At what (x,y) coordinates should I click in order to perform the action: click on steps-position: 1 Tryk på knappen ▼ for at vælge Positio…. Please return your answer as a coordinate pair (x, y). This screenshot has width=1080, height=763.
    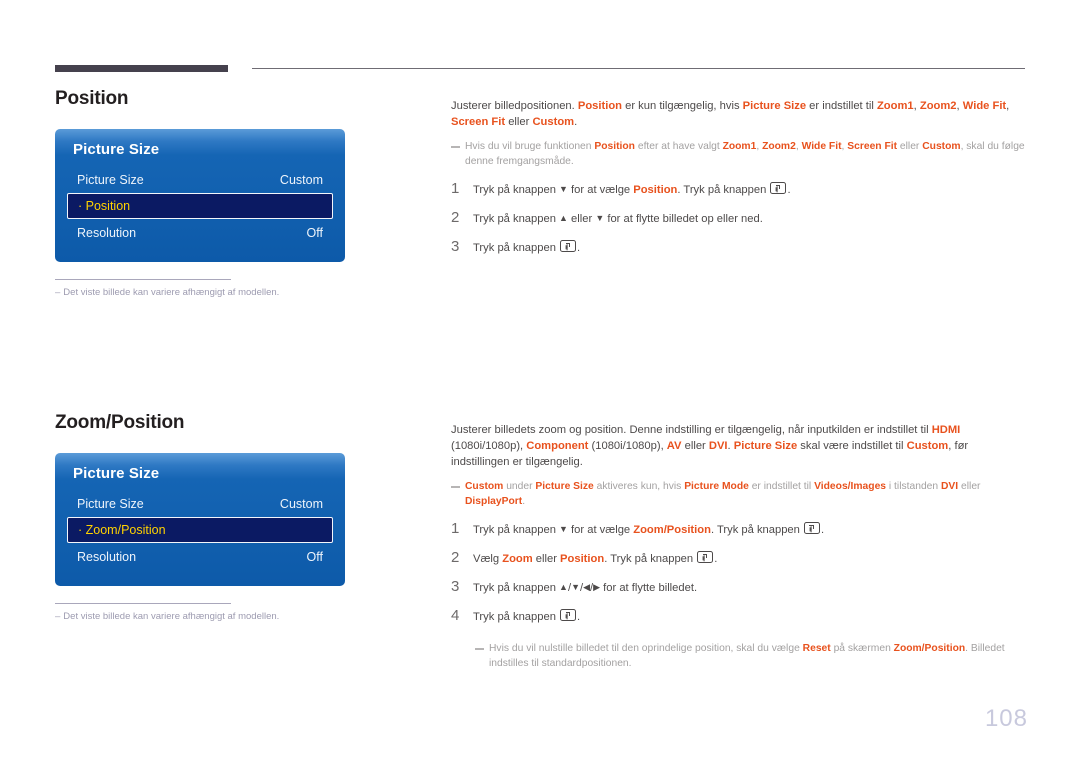
    Looking at the image, I should click on (740, 218).